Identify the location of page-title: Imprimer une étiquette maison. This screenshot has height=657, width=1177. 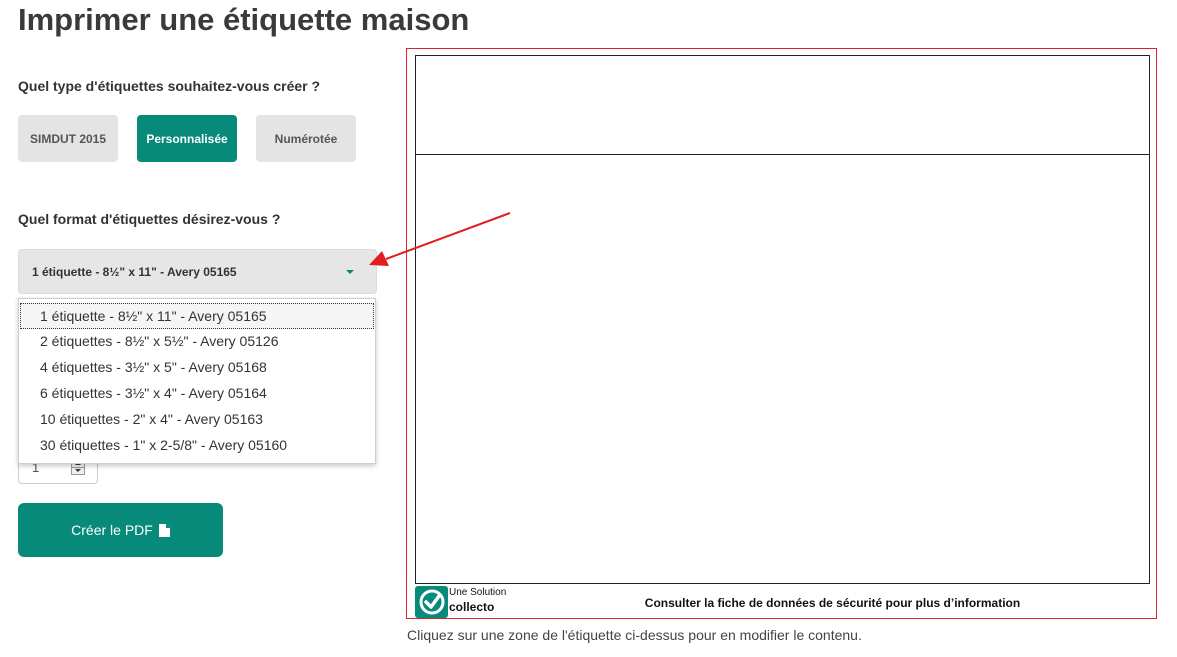
(244, 19).